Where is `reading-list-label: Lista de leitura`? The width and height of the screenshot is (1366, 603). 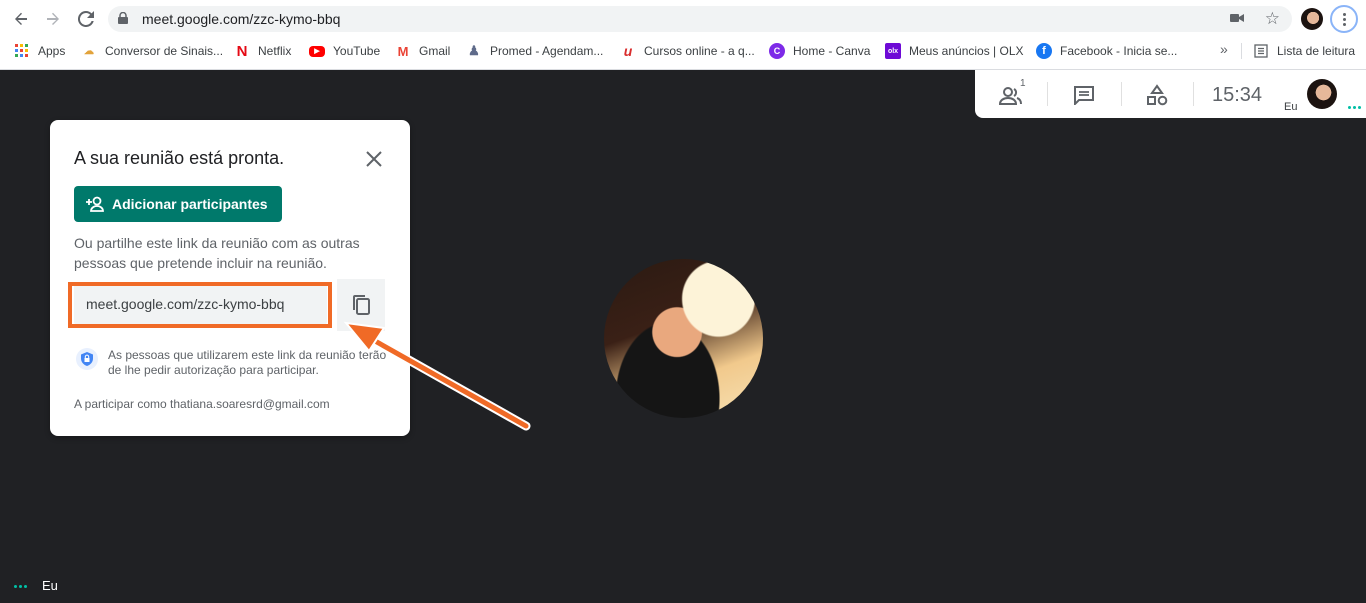 reading-list-label: Lista de leitura is located at coordinates (1316, 51).